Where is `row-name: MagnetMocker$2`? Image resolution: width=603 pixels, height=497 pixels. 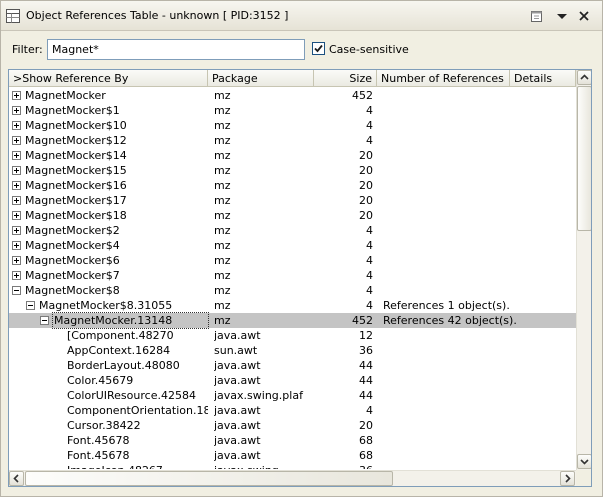
row-name: MagnetMocker$2 is located at coordinates (72, 230).